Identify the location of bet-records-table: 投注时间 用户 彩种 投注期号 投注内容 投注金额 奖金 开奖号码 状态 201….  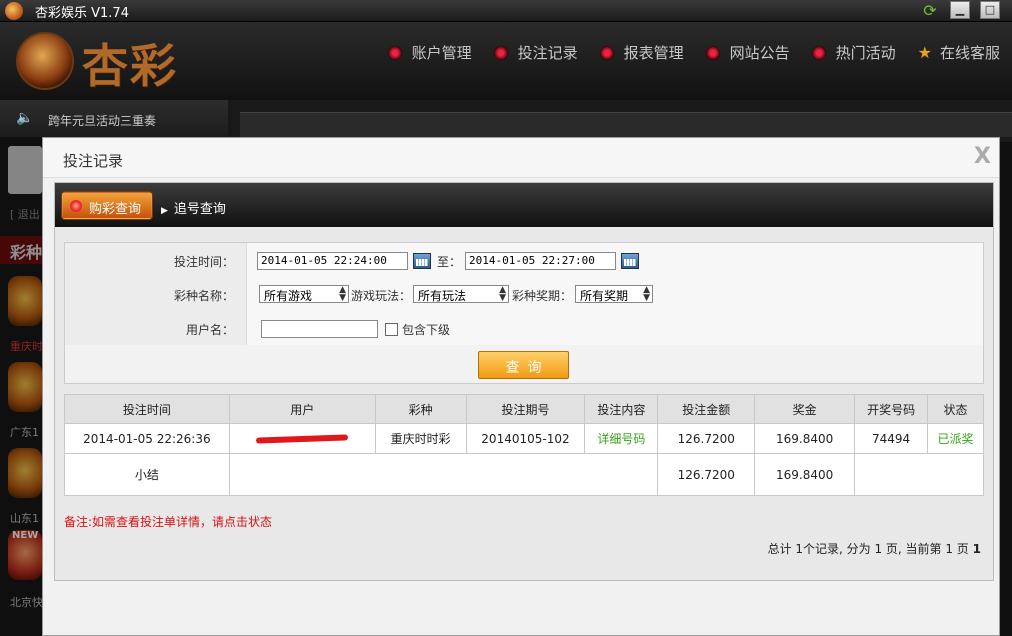
(524, 445).